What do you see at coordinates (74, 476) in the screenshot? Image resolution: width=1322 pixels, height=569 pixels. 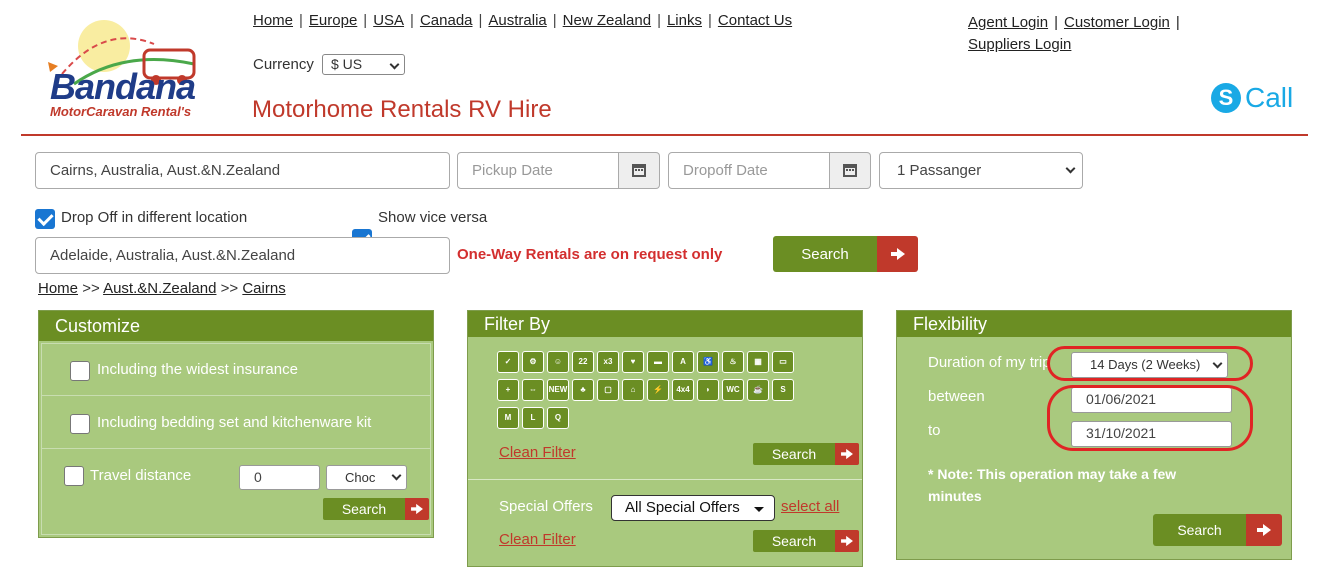 I see `distance-checkbox` at bounding box center [74, 476].